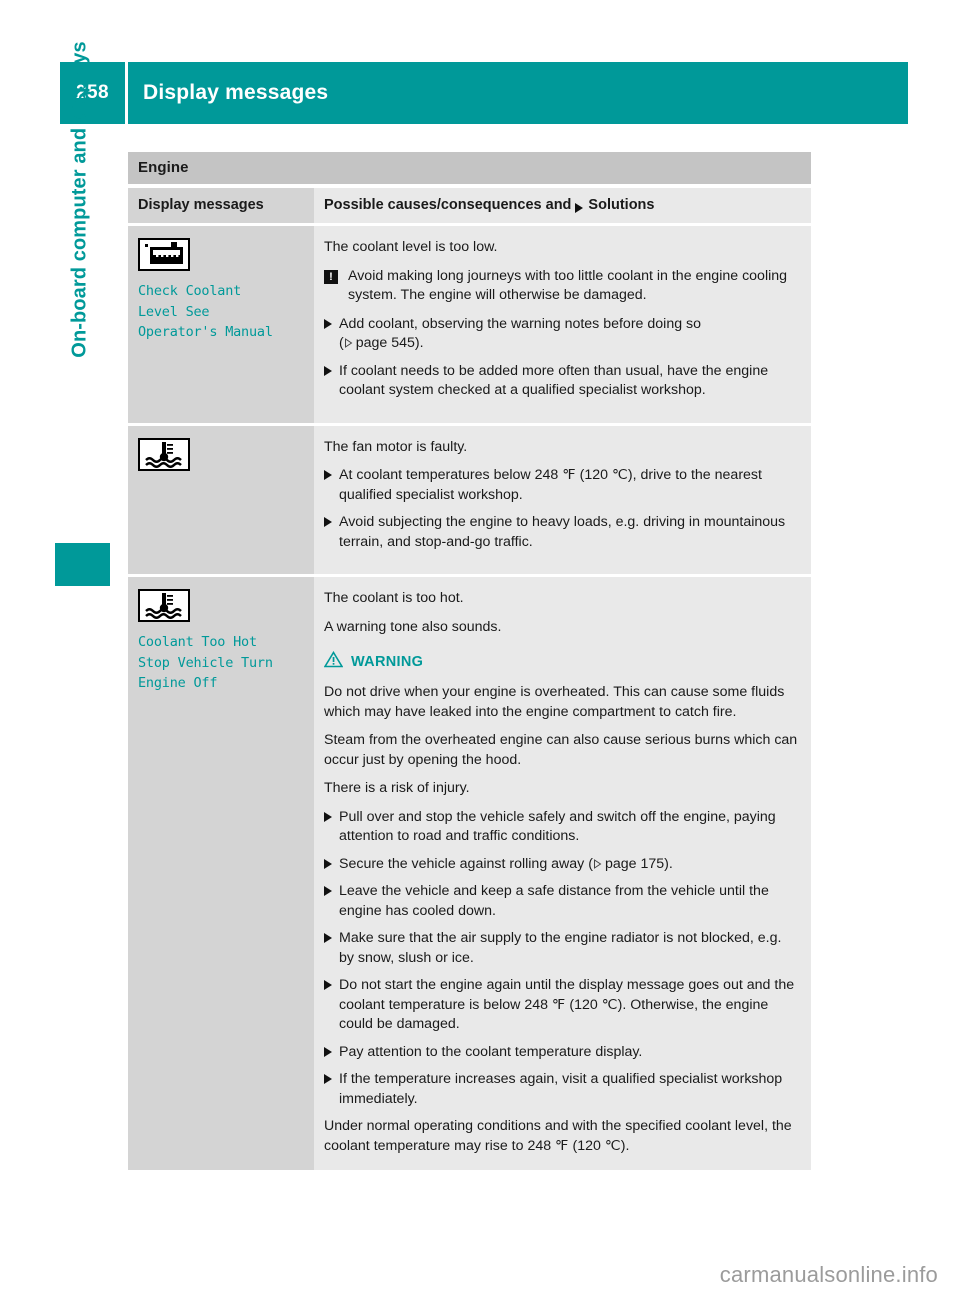 This screenshot has height=1302, width=960. Describe the element at coordinates (333, 661) in the screenshot. I see `warning-triangle-icon` at that location.